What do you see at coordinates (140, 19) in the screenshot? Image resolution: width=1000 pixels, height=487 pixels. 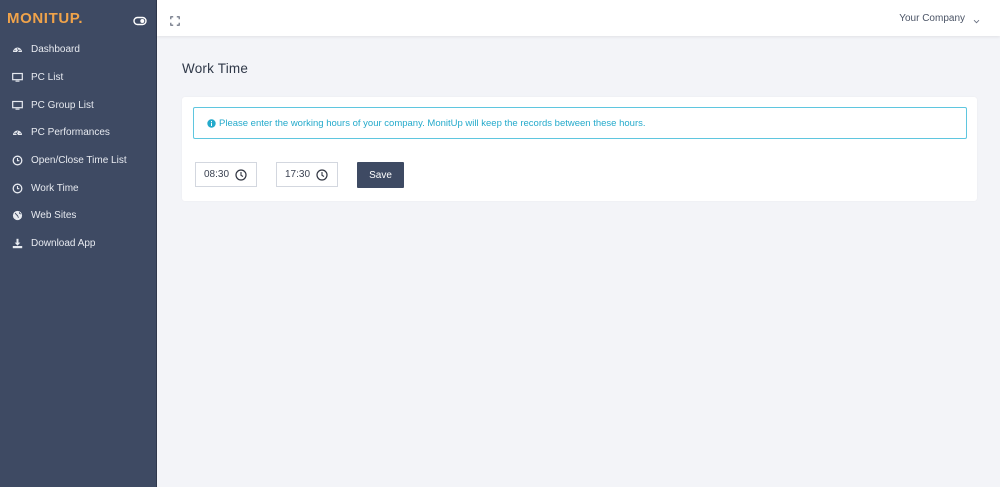 I see `toggle-icon` at bounding box center [140, 19].